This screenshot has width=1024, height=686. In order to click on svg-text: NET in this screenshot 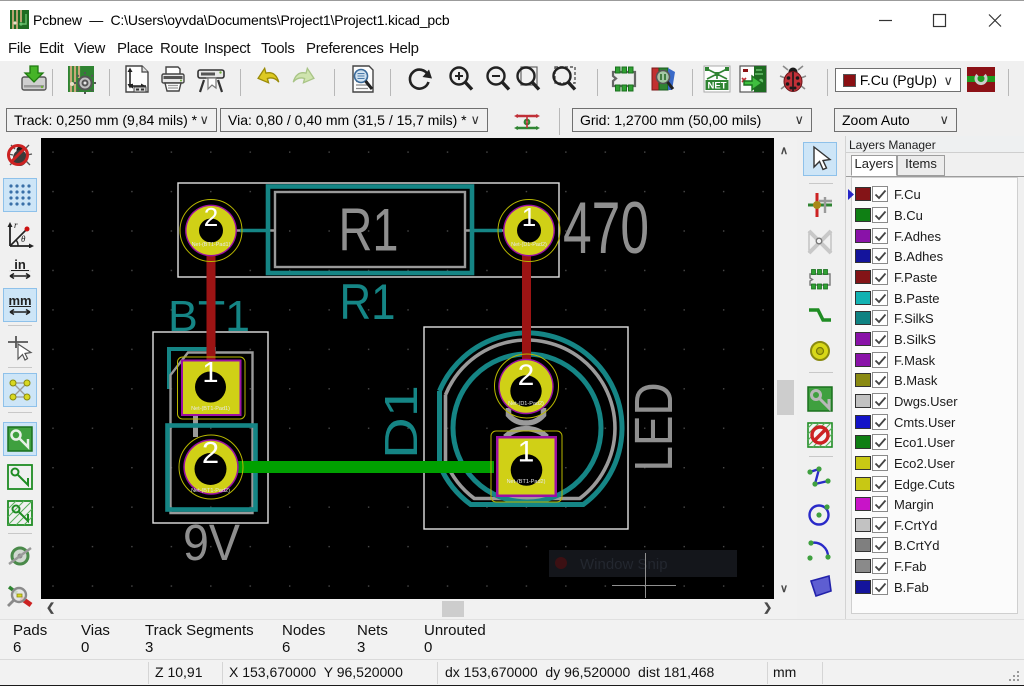, I will do `click(717, 86)`.